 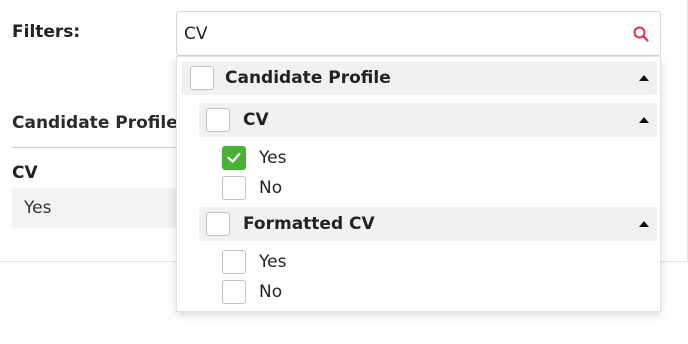 I want to click on check-icon, so click(x=234, y=157).